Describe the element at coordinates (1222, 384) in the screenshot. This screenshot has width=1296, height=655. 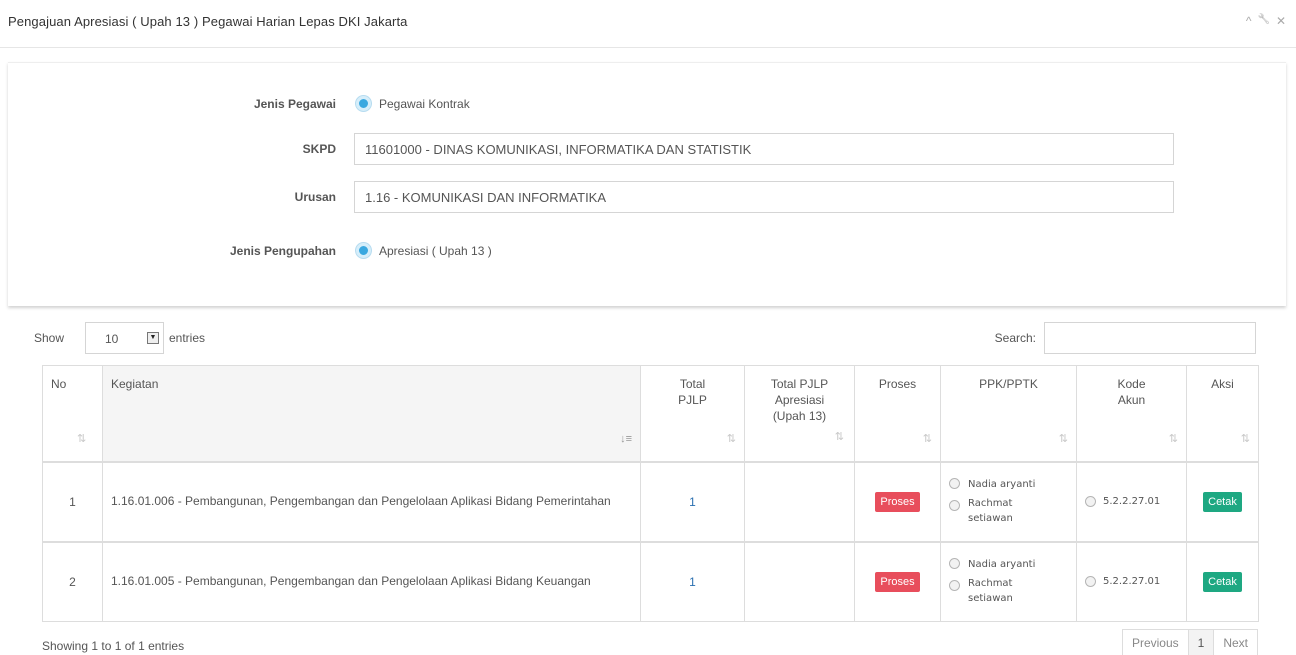
I see `column-label-aksi: Aksi` at that location.